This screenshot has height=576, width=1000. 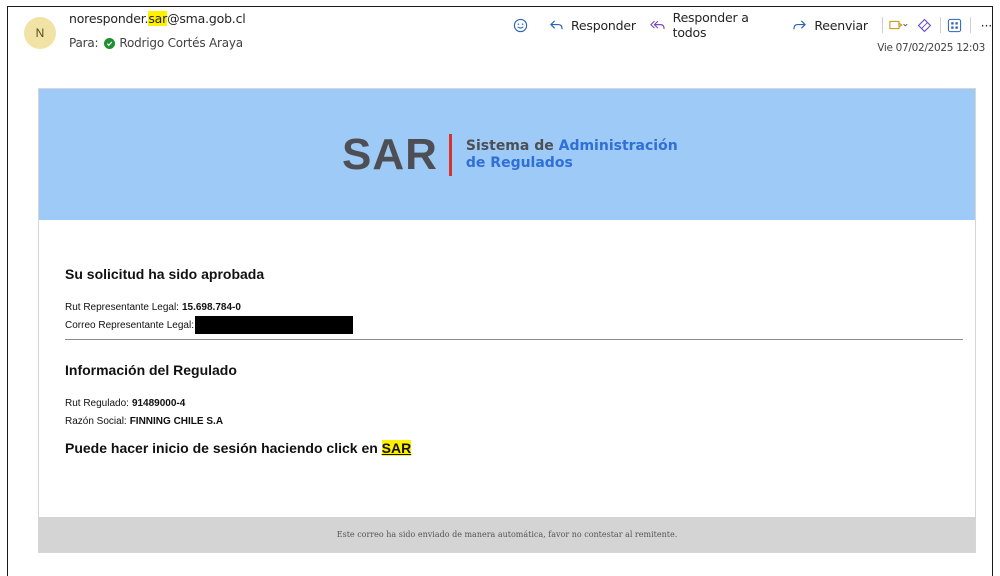 I want to click on razon-value: FINNING CHILE S.A, so click(x=176, y=421).